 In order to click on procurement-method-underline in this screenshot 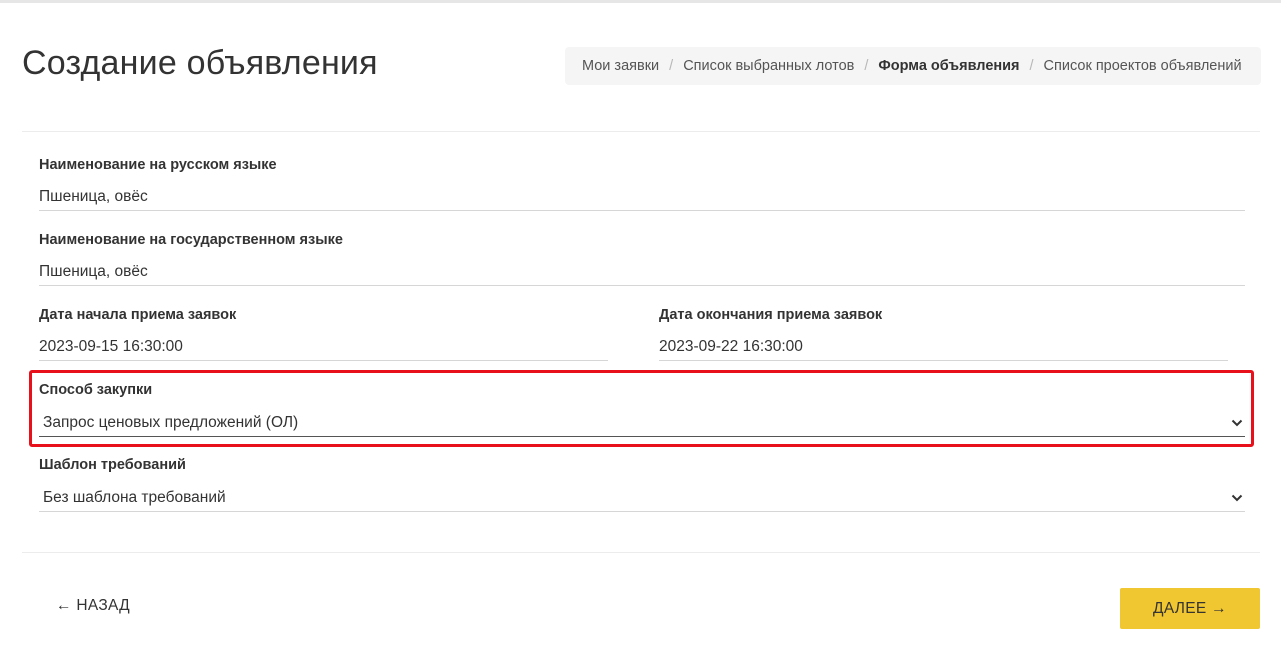, I will do `click(642, 436)`.